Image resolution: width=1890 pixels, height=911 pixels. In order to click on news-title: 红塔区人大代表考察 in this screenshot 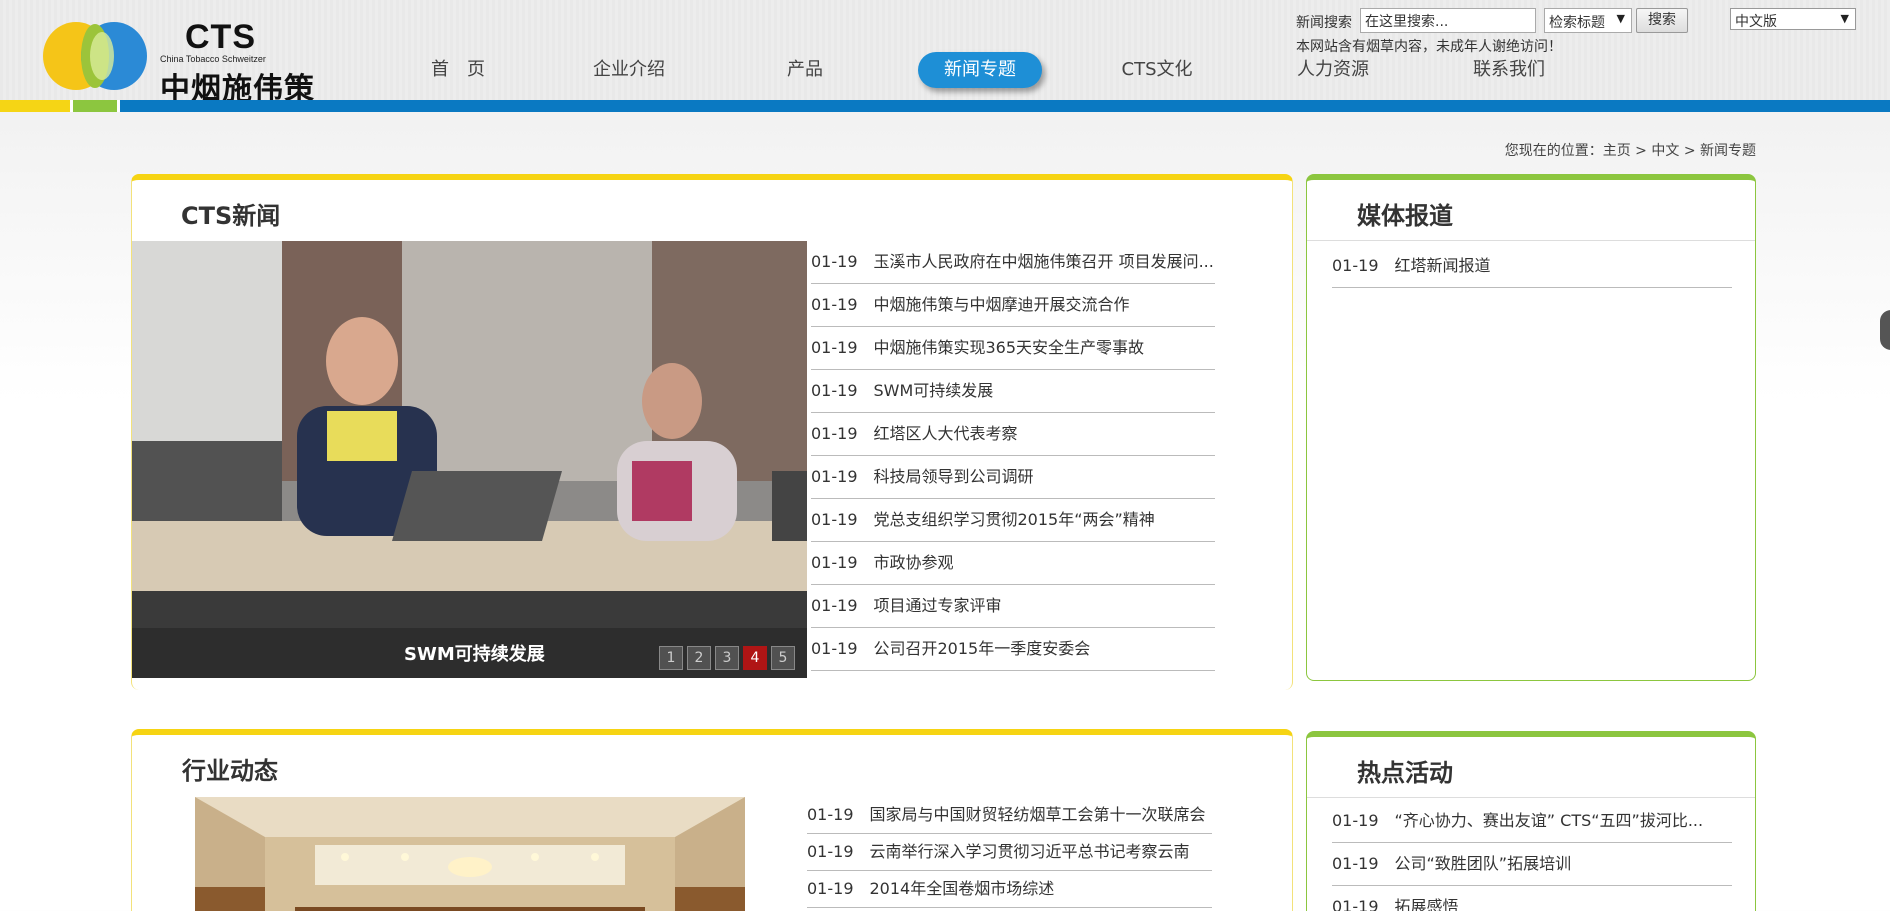, I will do `click(945, 433)`.